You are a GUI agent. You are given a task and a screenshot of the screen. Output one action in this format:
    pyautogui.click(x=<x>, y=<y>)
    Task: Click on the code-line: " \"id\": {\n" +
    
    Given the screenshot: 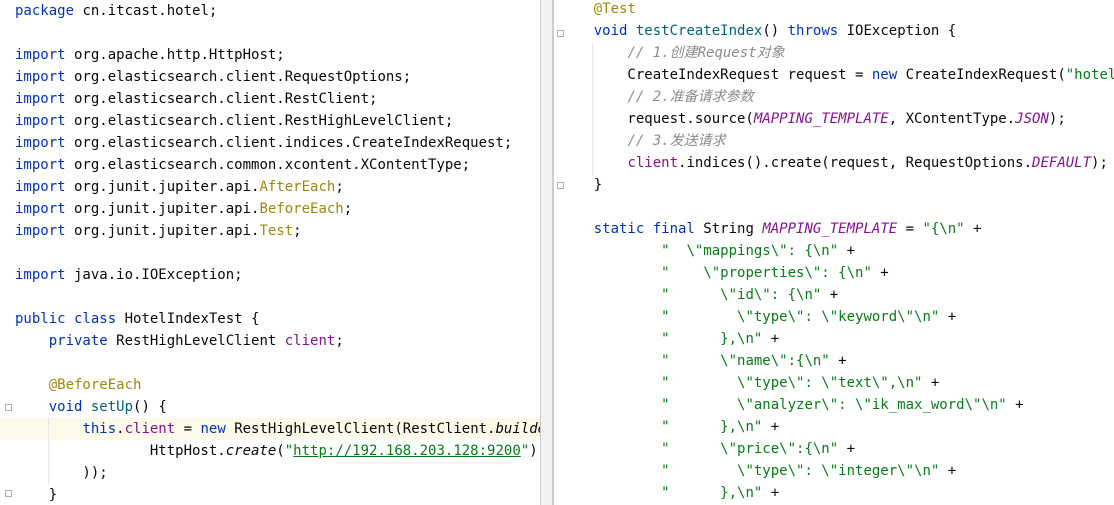 What is the action you would take?
    pyautogui.click(x=837, y=295)
    